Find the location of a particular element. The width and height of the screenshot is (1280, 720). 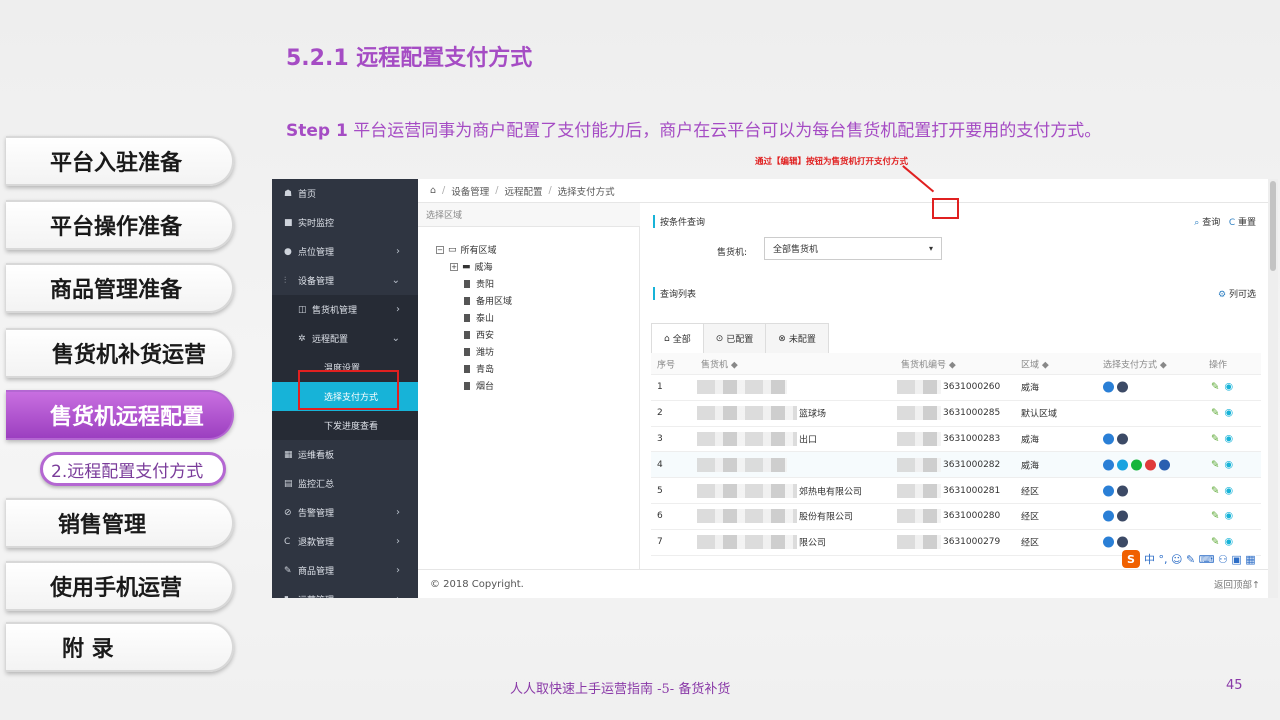

tree-node-leaf: 备用区域 is located at coordinates (488, 300).